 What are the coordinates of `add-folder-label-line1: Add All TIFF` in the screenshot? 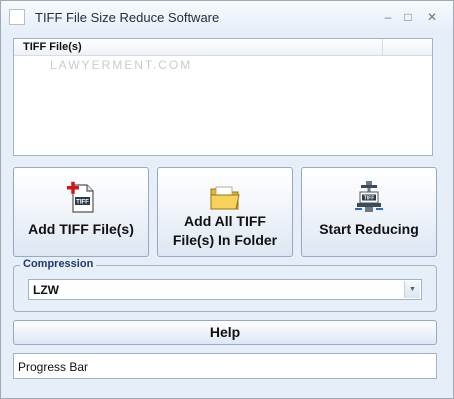 It's located at (225, 221).